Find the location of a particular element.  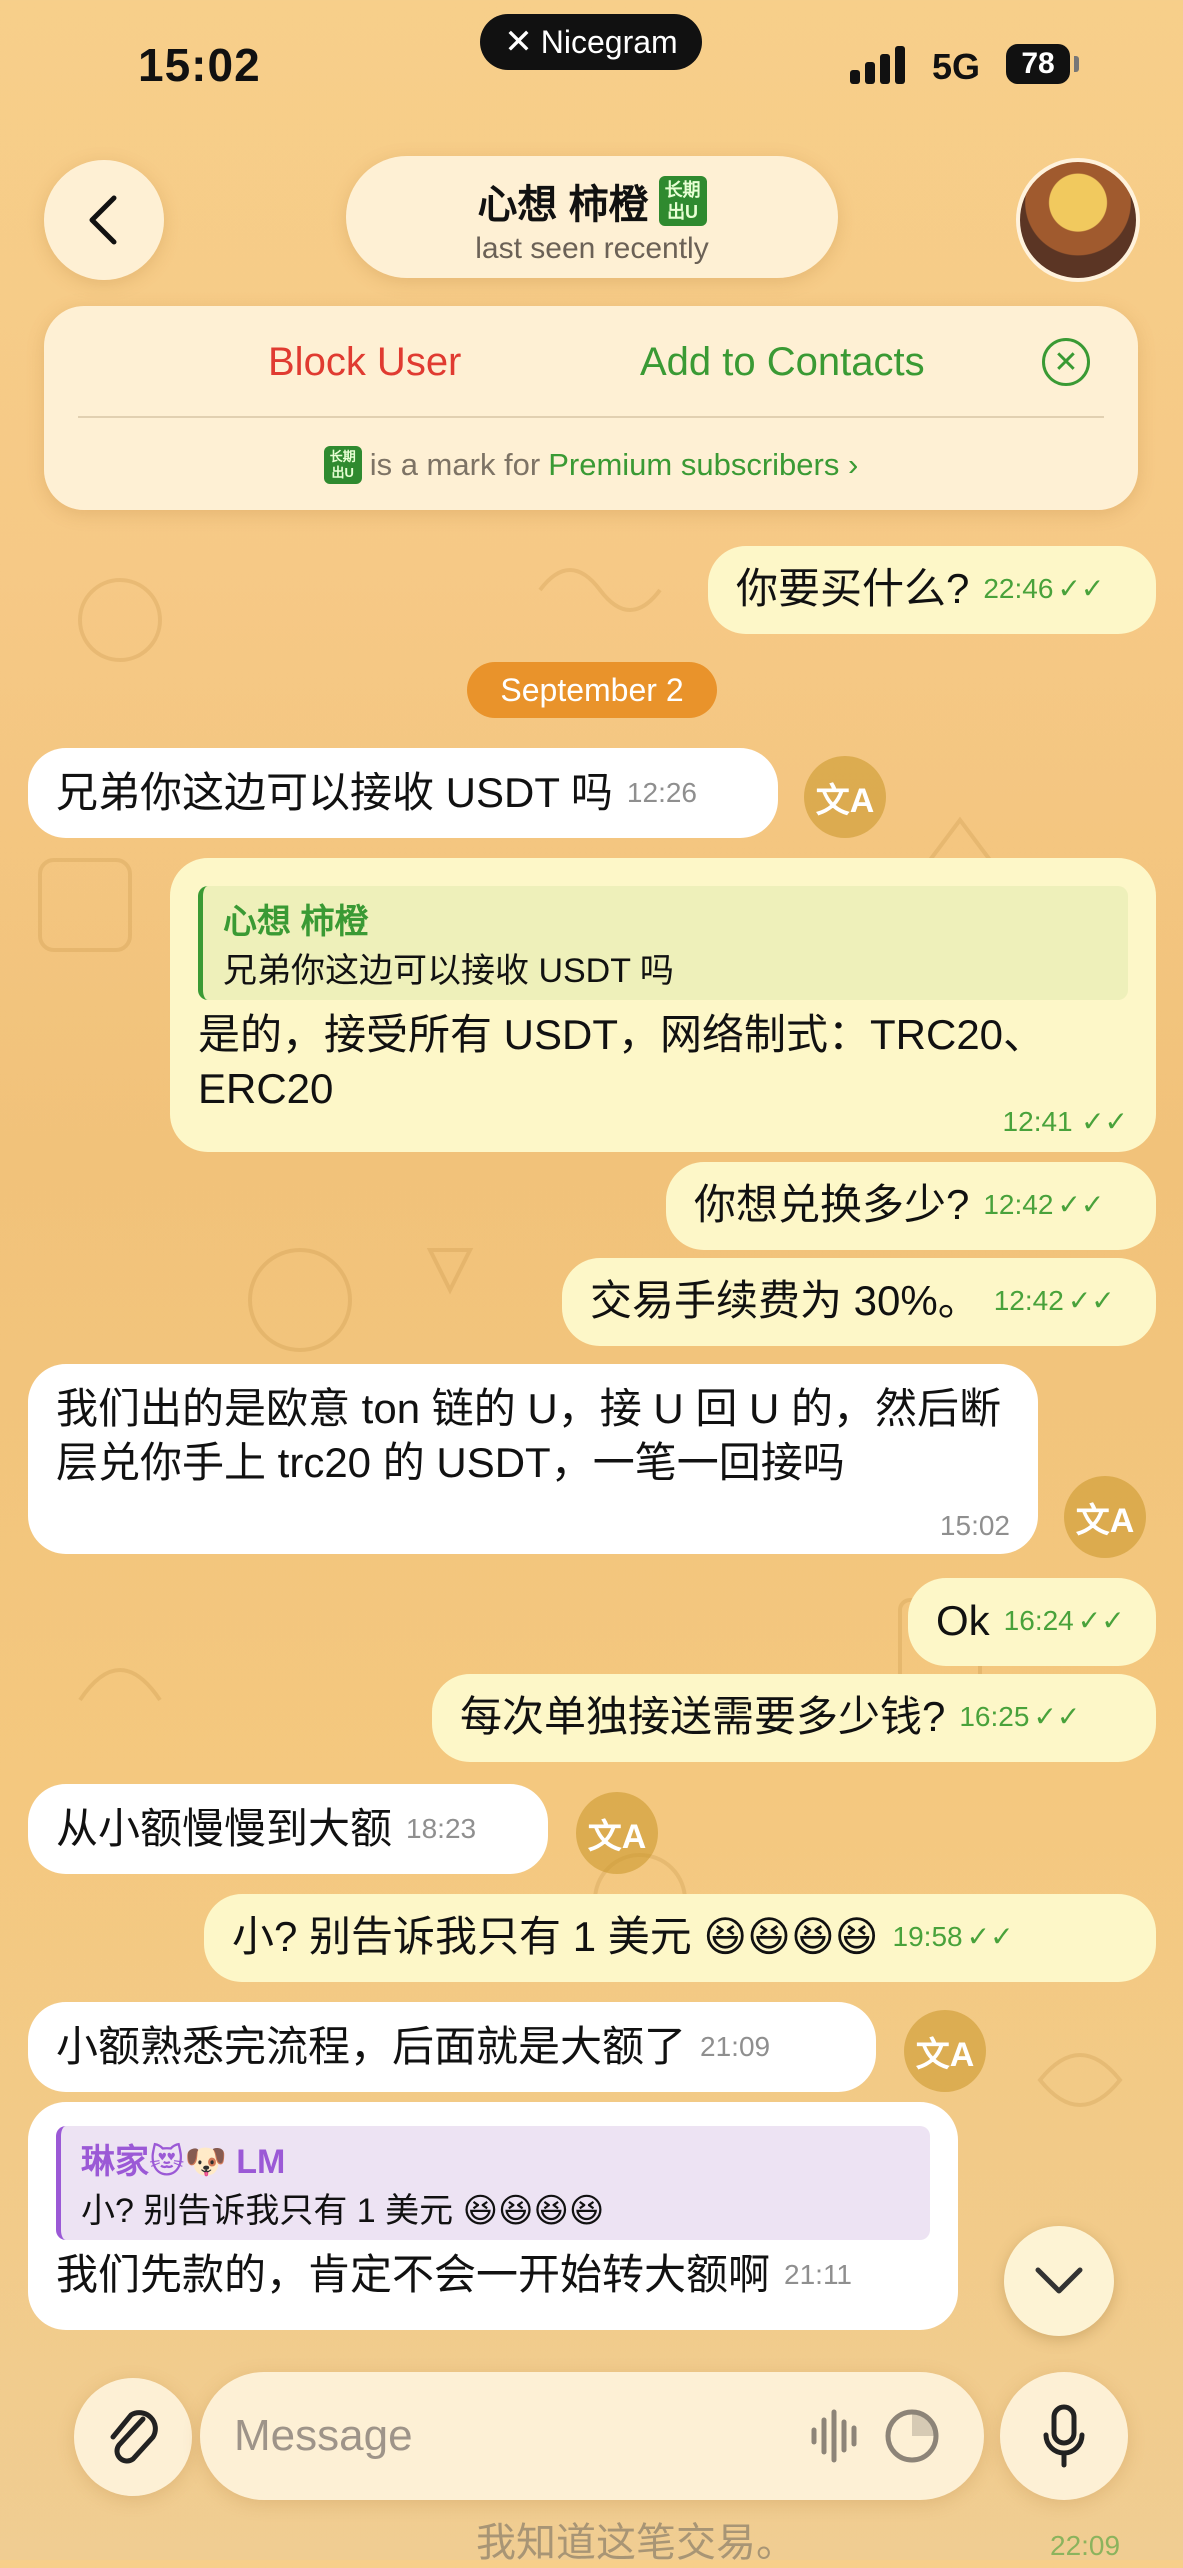

voice-record-button is located at coordinates (1064, 2436).